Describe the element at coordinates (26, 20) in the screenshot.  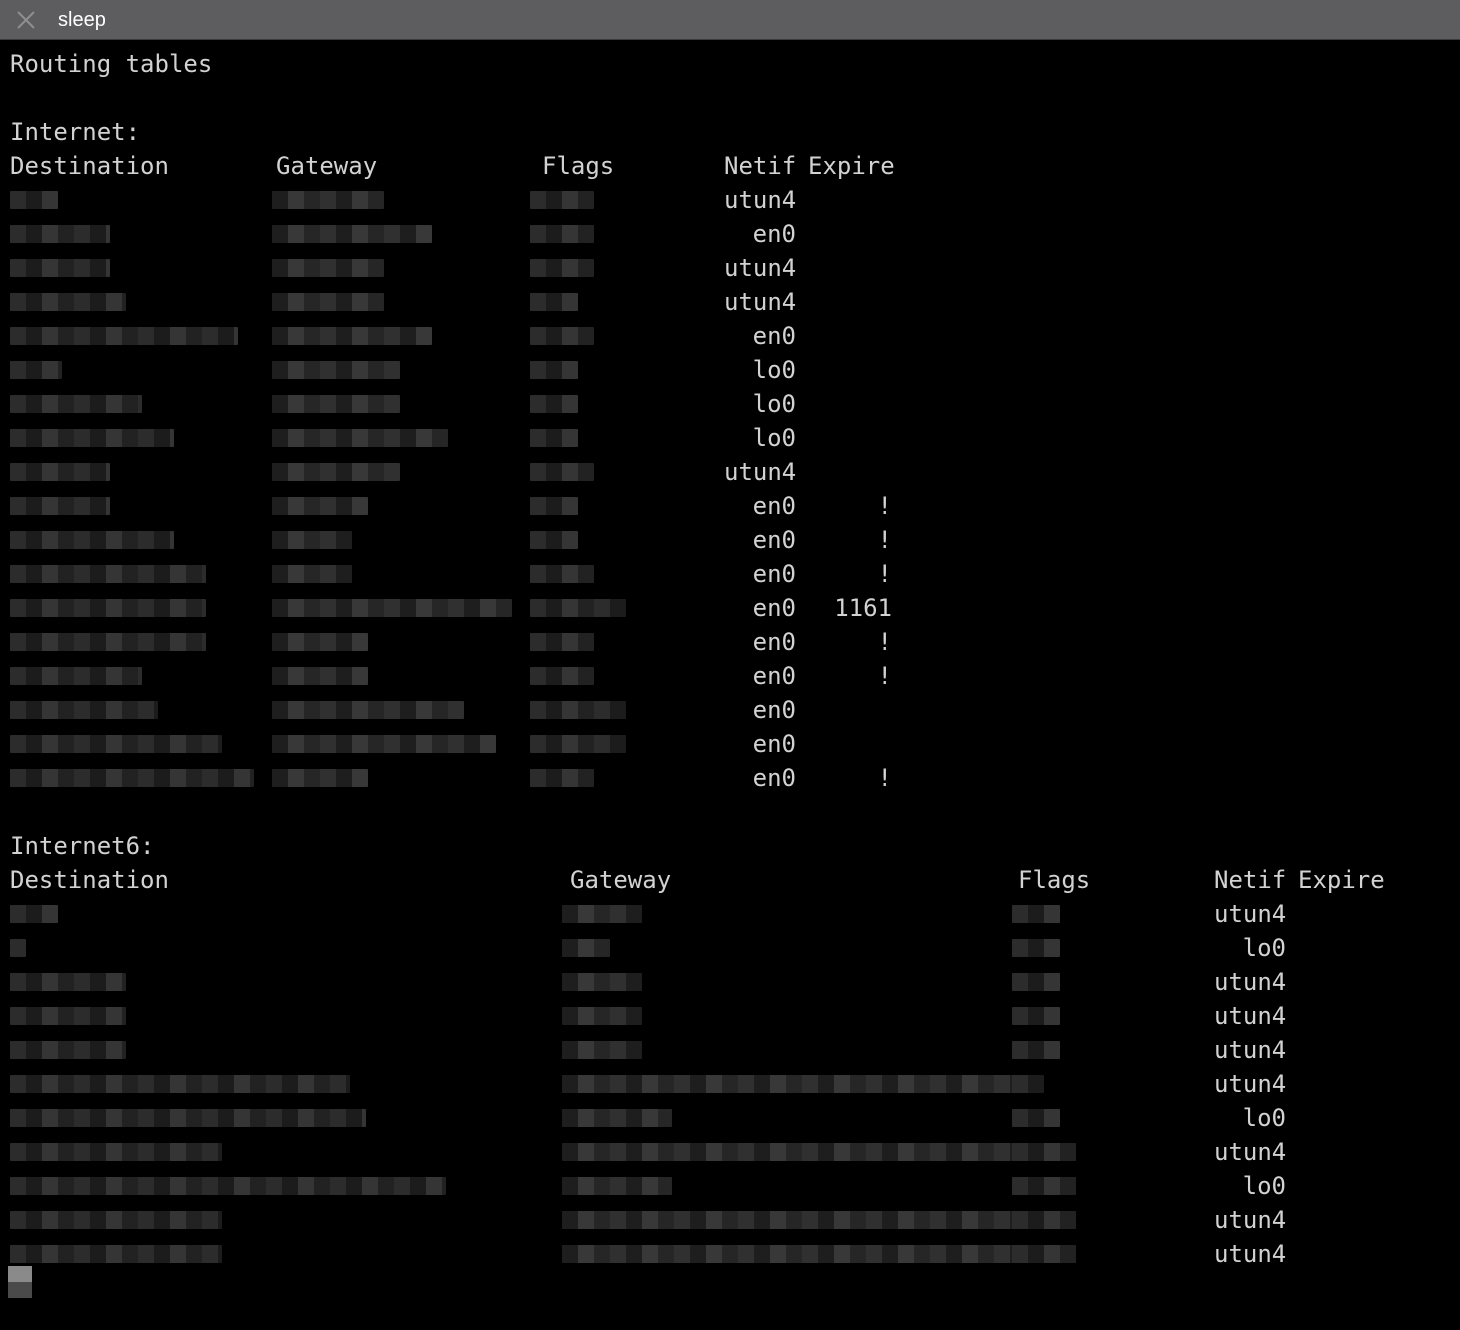
I see `close-x-icon` at that location.